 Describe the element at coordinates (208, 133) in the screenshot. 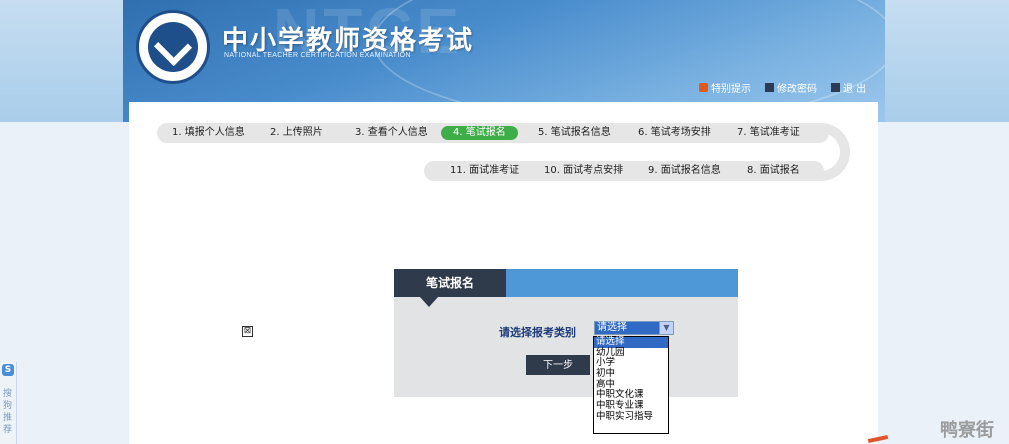

I see `step-fill-personal-info: 1. 填报个人信息` at that location.